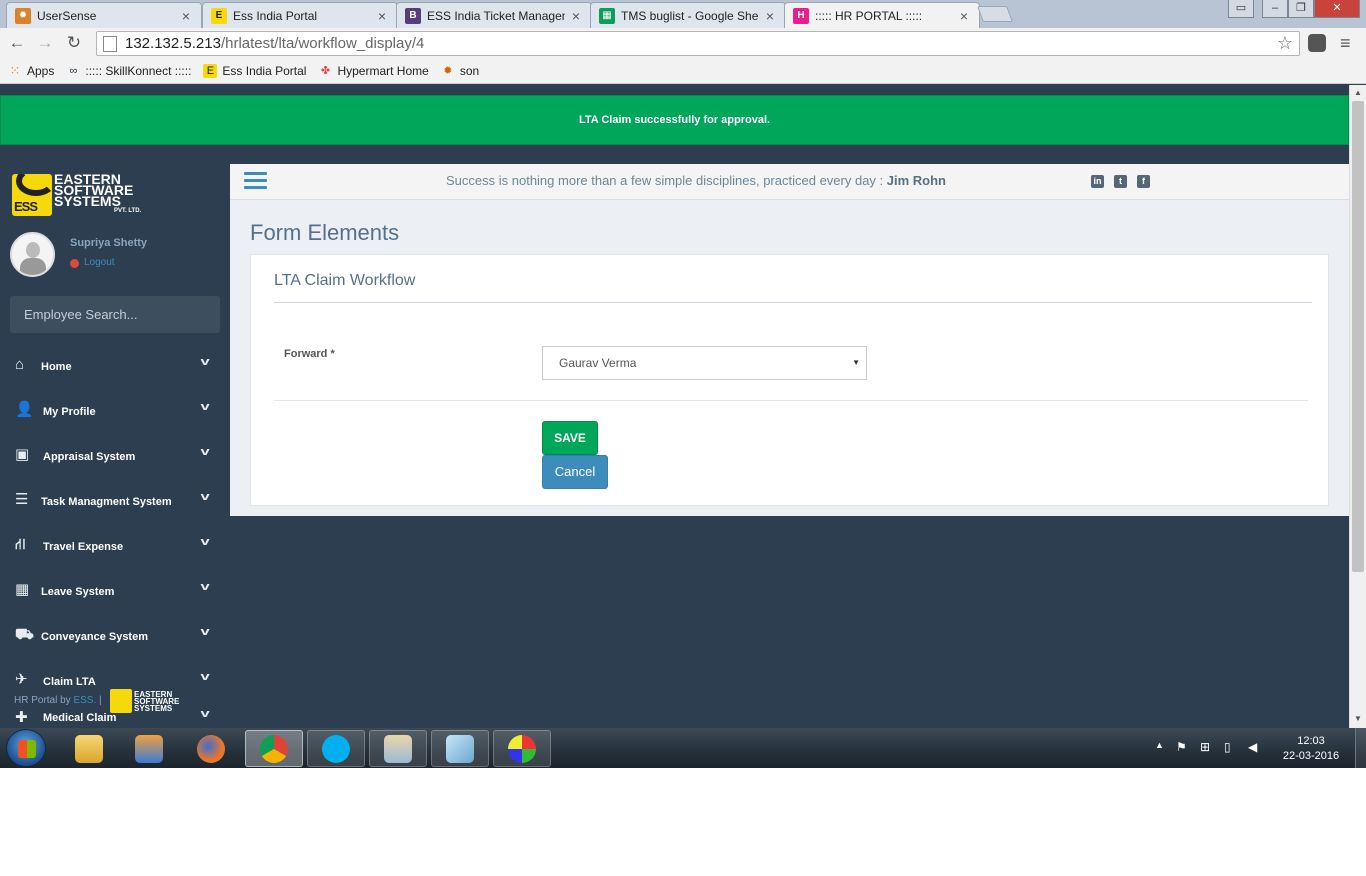  What do you see at coordinates (373, 71) in the screenshot?
I see `bookmark-hypermart-home: ✤ Hypermart Home` at bounding box center [373, 71].